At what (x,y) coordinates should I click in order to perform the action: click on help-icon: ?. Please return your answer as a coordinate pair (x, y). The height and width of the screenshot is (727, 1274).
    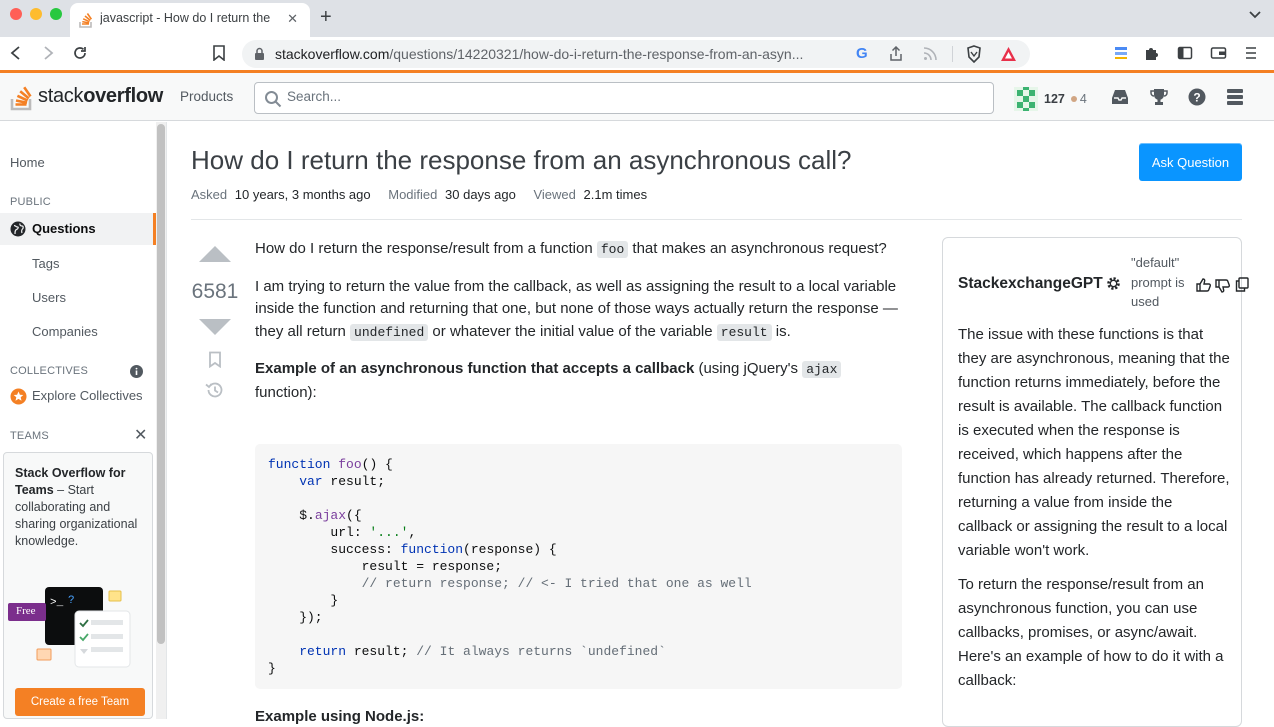
    Looking at the image, I should click on (1197, 97).